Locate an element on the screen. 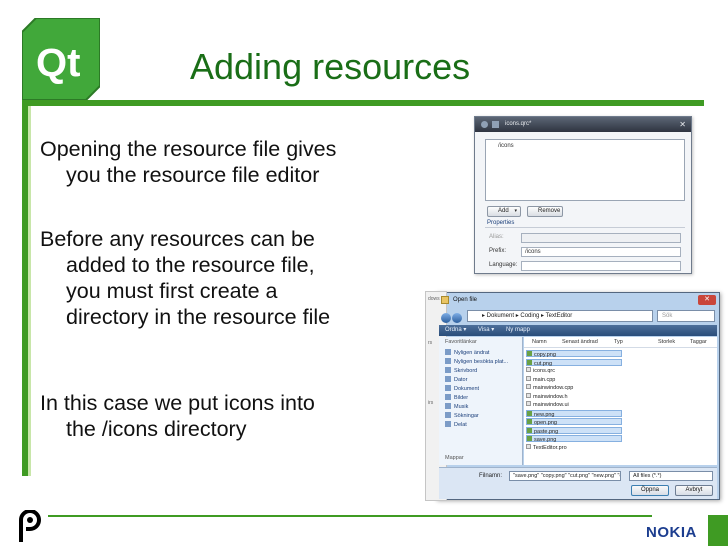  file-type-select: All files (*.*) is located at coordinates (671, 476).